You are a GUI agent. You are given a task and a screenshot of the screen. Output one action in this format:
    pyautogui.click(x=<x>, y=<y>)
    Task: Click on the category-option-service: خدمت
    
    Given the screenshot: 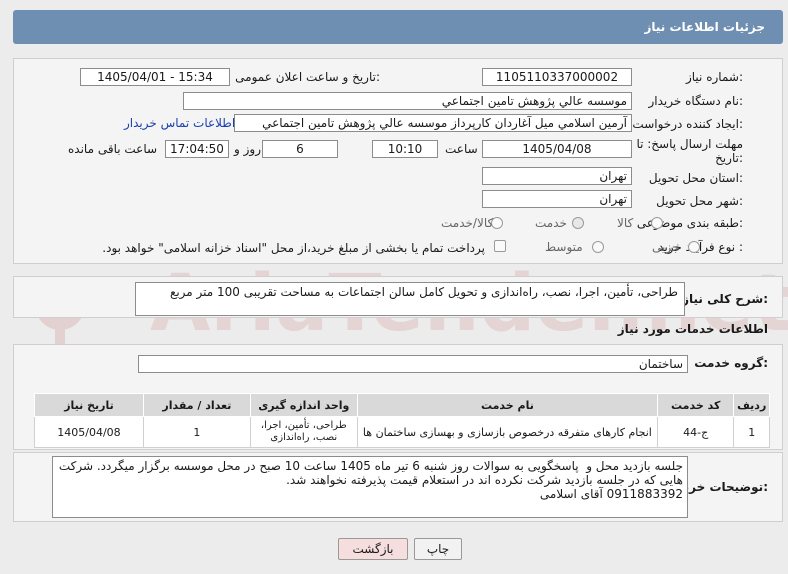 What is the action you would take?
    pyautogui.click(x=551, y=223)
    